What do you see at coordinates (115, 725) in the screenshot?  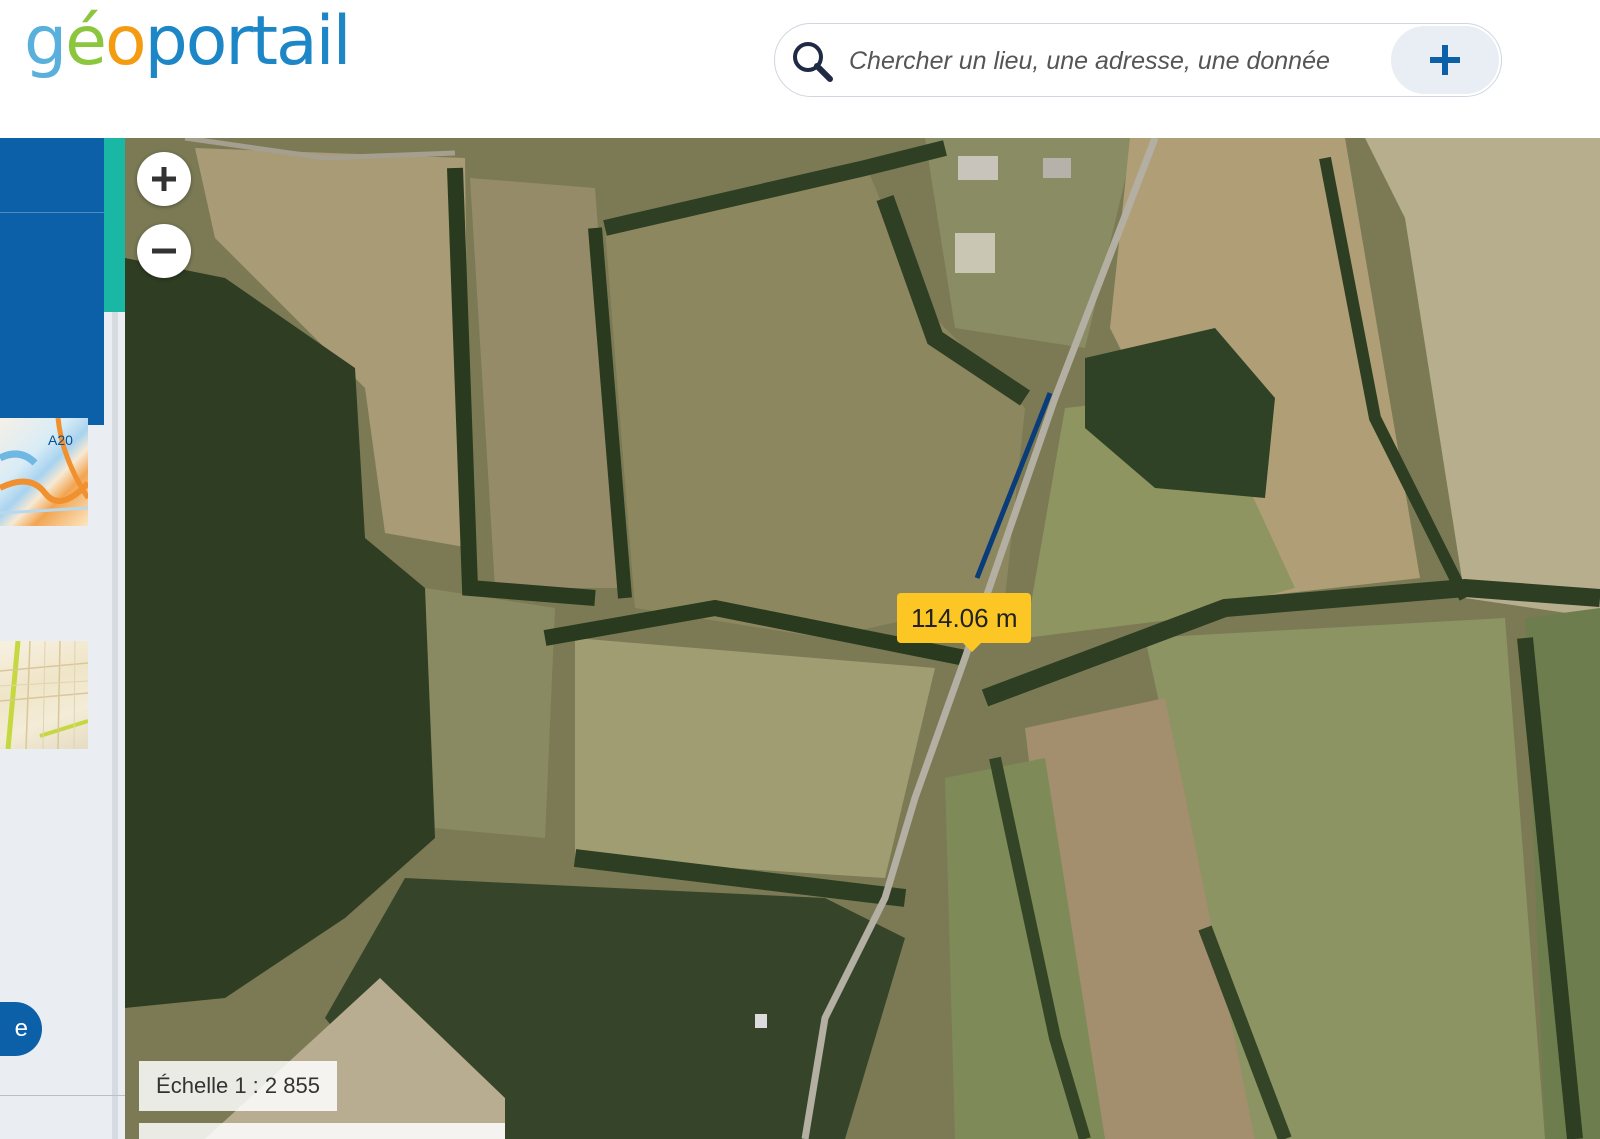 I see `panel-scrollbar` at bounding box center [115, 725].